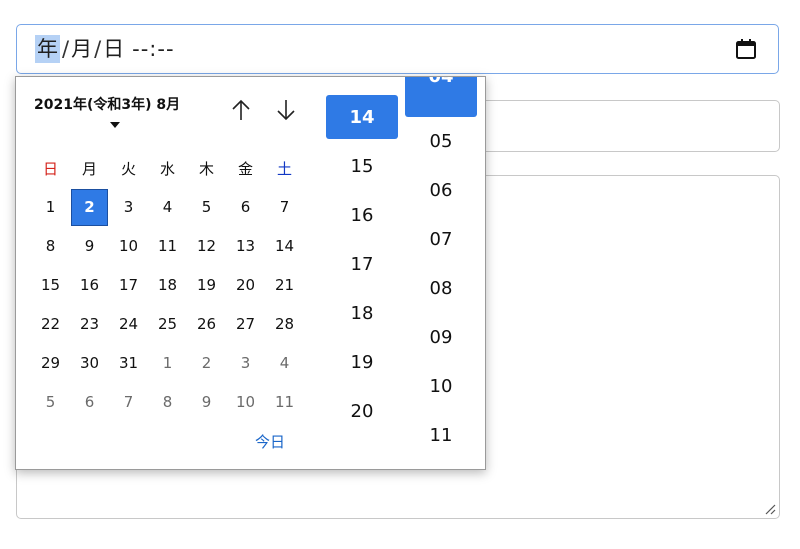 The width and height of the screenshot is (800, 549). What do you see at coordinates (770, 509) in the screenshot?
I see `resize-handle-icon` at bounding box center [770, 509].